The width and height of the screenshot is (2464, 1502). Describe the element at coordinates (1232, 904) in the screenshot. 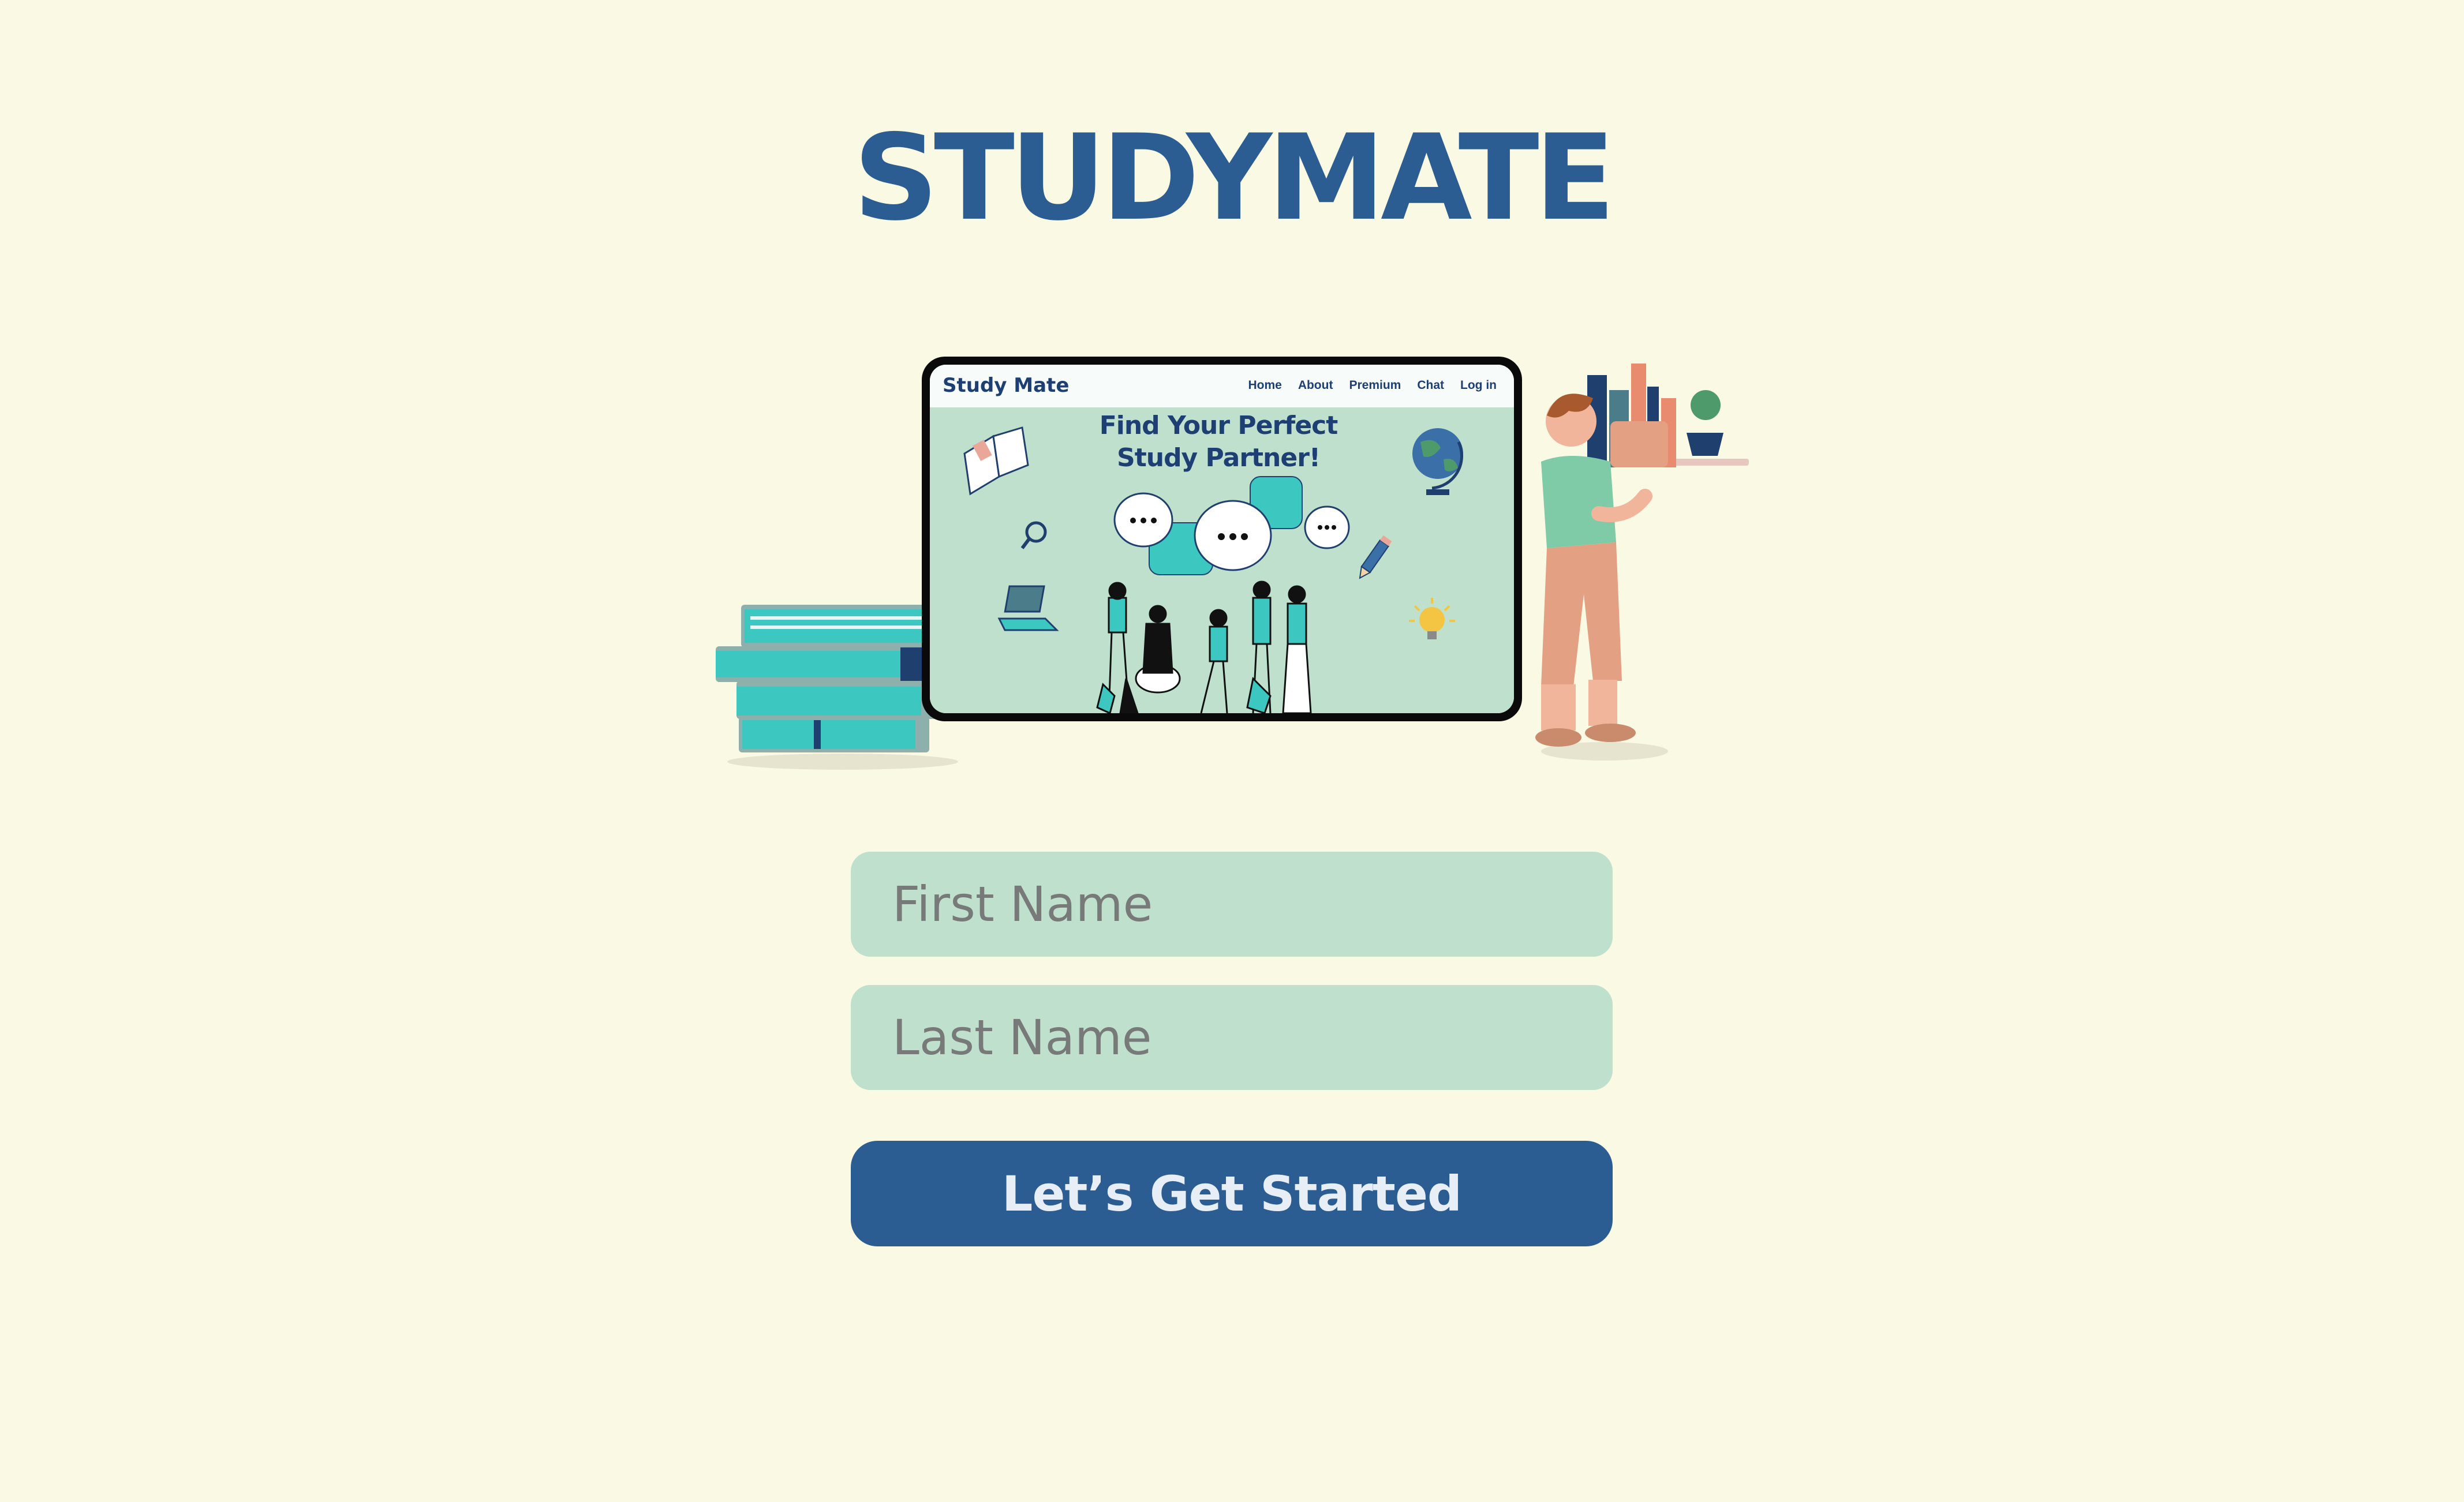

I see `first-name-field` at that location.